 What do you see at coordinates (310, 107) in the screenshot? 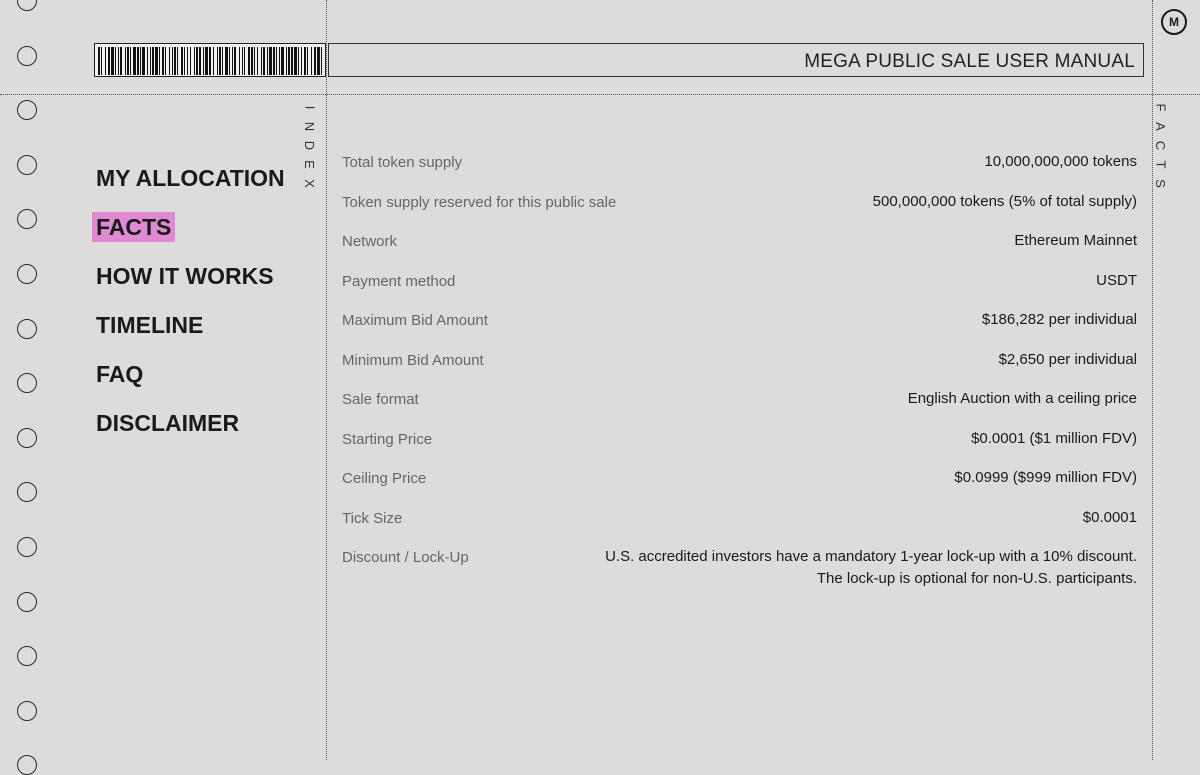
I see `vertical-letter: I` at bounding box center [310, 107].